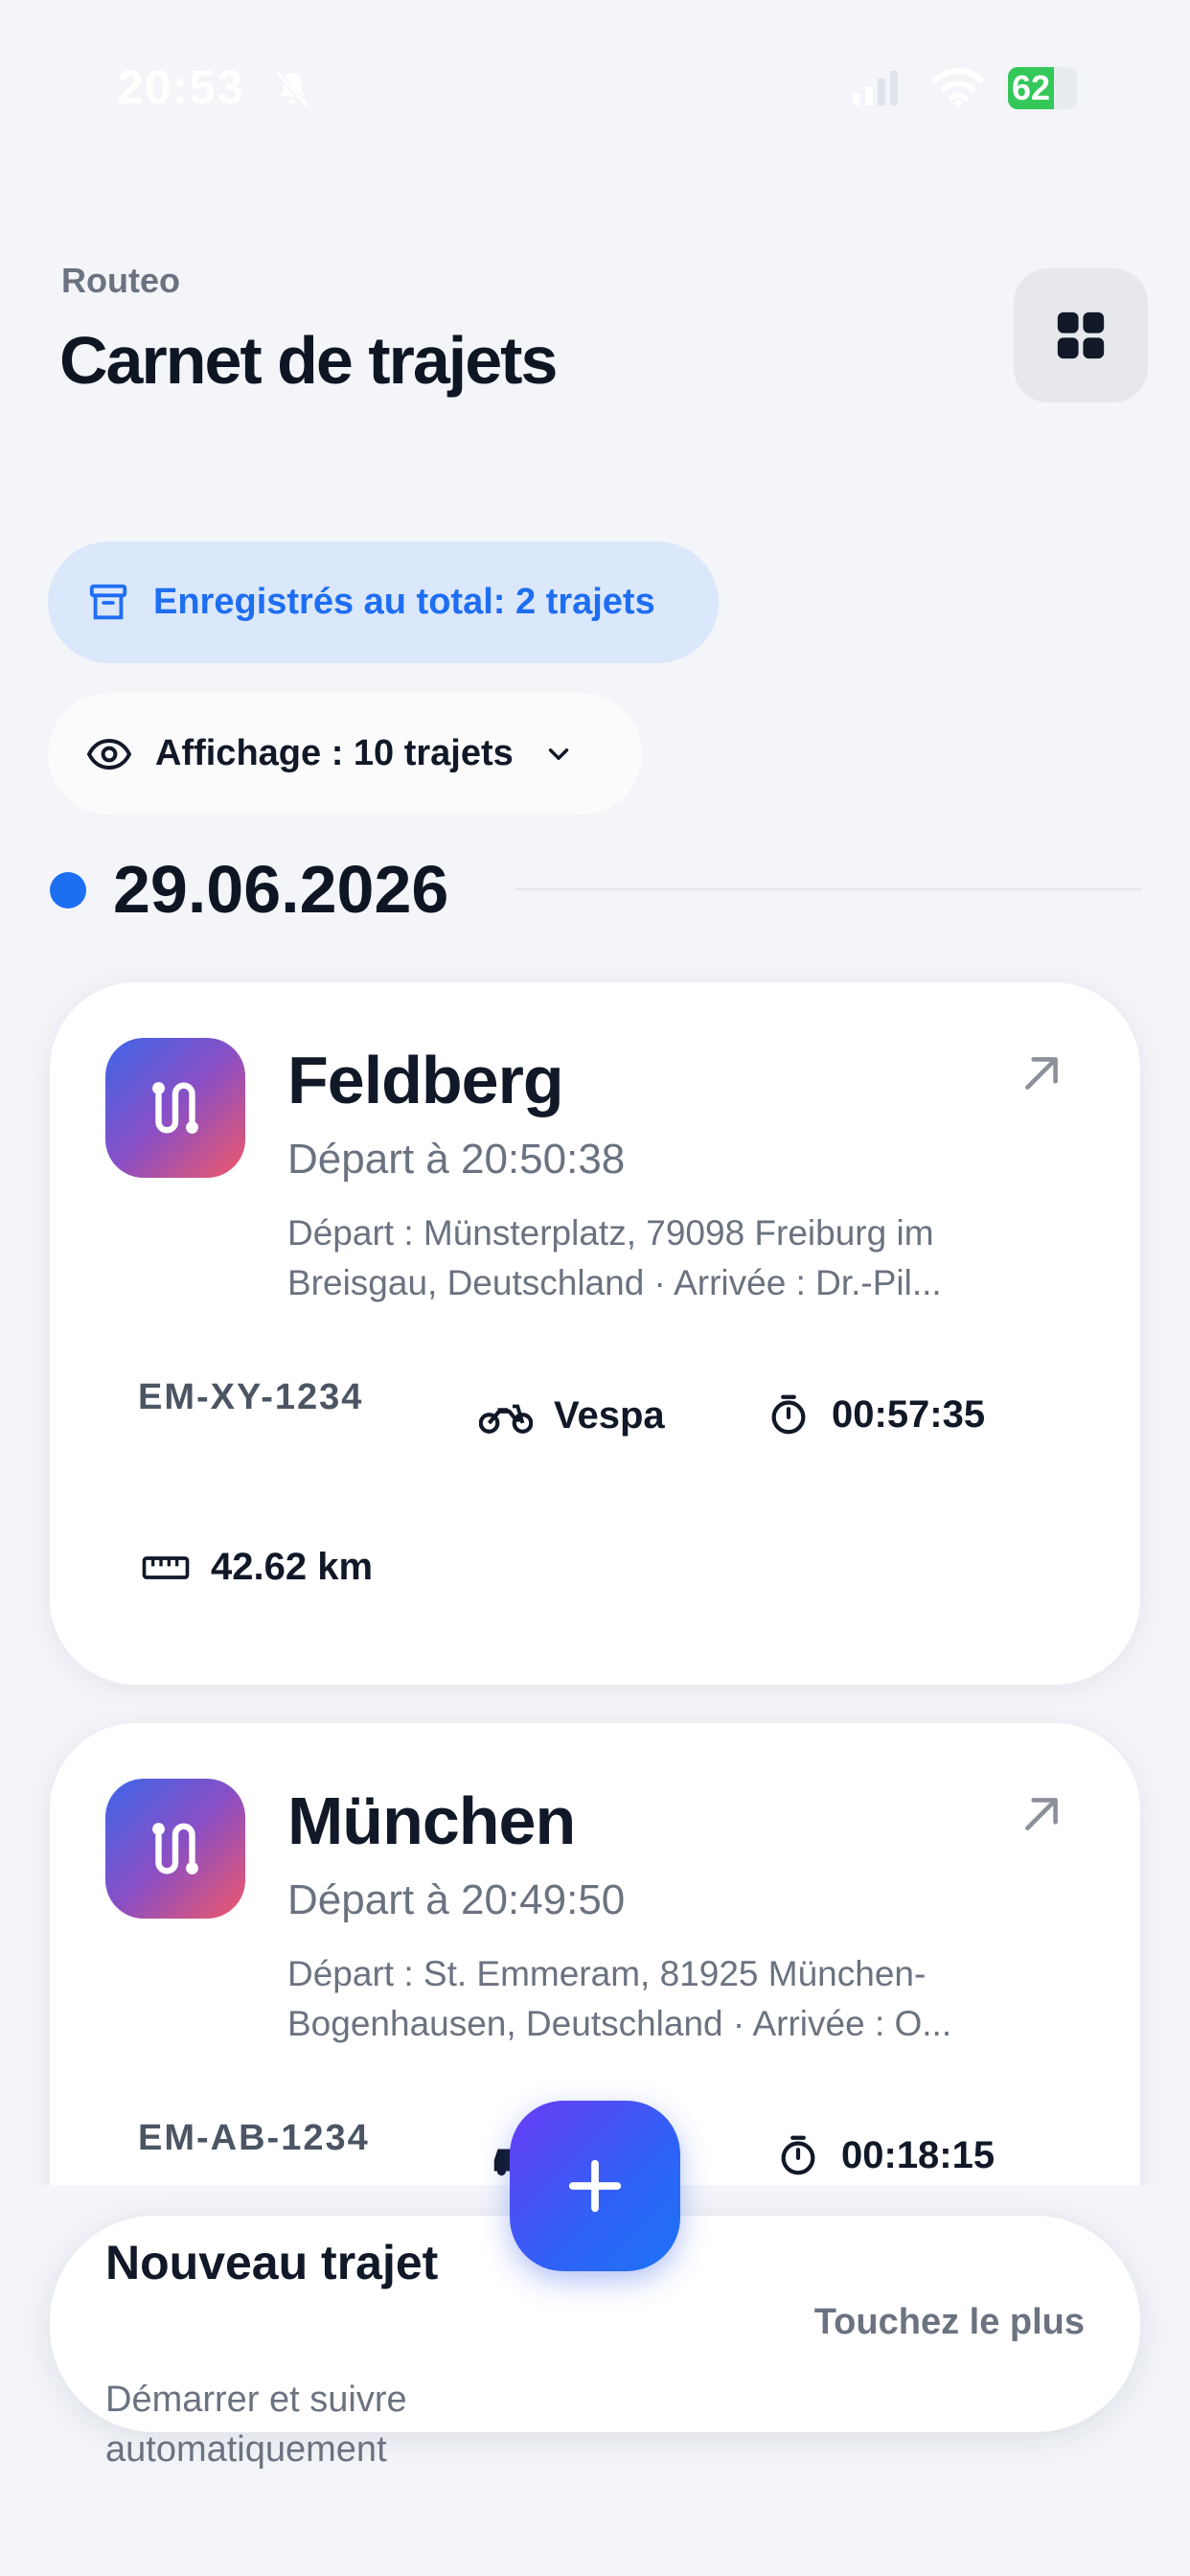 This screenshot has height=2576, width=1190. Describe the element at coordinates (595, 86) in the screenshot. I see `status-bar: 20:53 62` at that location.